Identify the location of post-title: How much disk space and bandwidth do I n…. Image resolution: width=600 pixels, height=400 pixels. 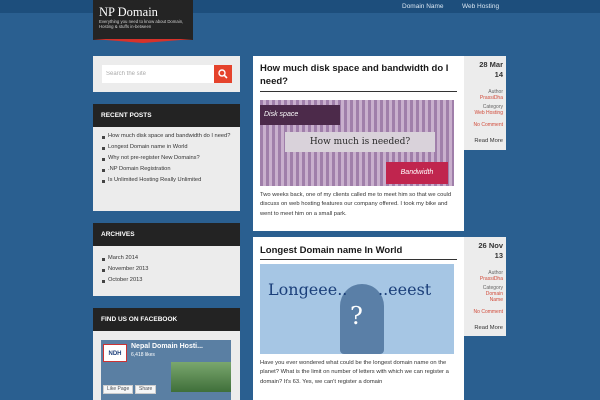
(360, 75).